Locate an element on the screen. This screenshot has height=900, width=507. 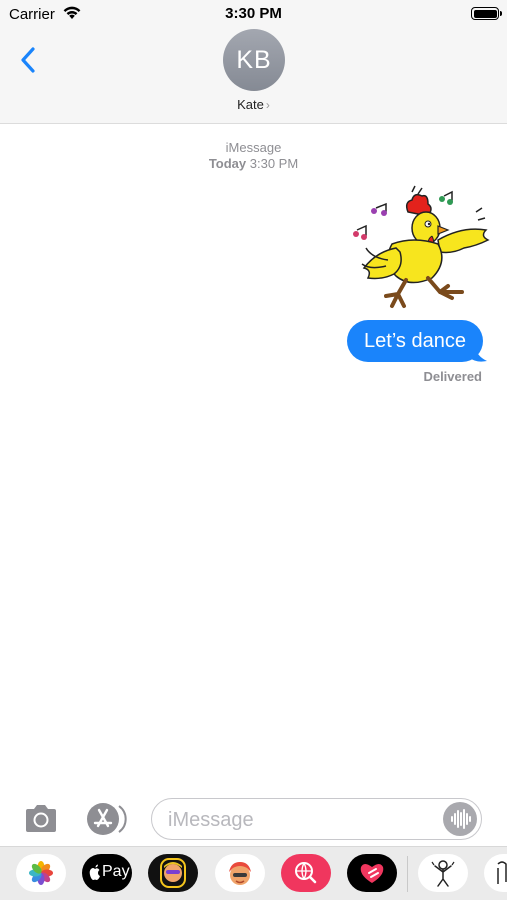
contact-avatar: KB is located at coordinates (254, 60).